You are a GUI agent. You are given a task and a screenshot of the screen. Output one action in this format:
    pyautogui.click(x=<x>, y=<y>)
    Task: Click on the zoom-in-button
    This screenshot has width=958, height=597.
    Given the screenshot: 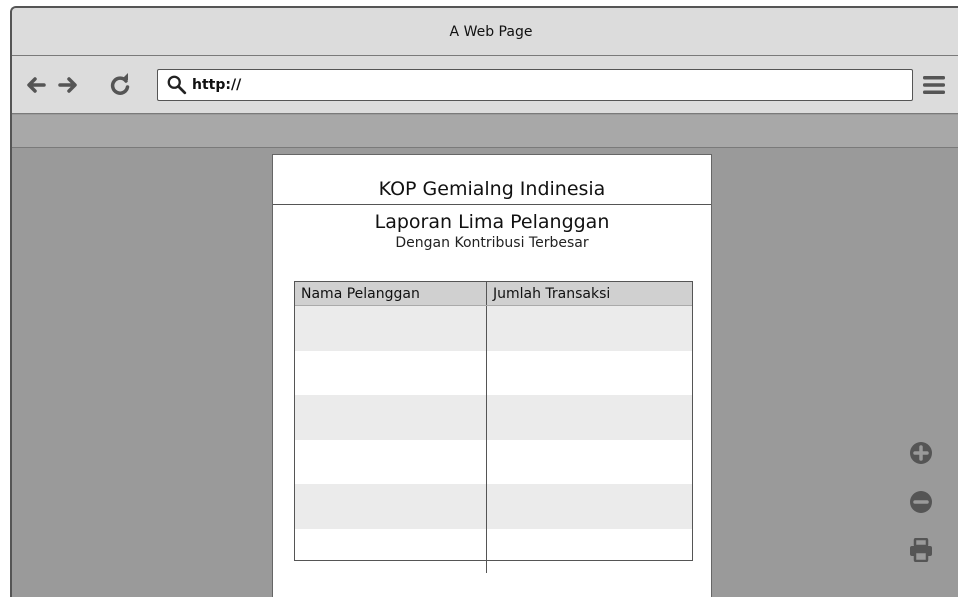 What is the action you would take?
    pyautogui.click(x=921, y=453)
    